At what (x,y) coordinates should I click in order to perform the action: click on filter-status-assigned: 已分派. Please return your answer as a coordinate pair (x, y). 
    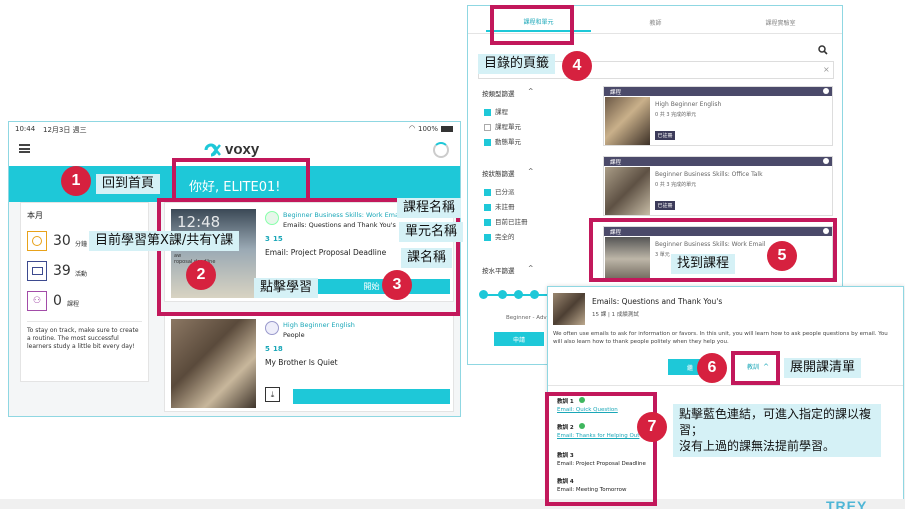
    Looking at the image, I should click on (499, 191).